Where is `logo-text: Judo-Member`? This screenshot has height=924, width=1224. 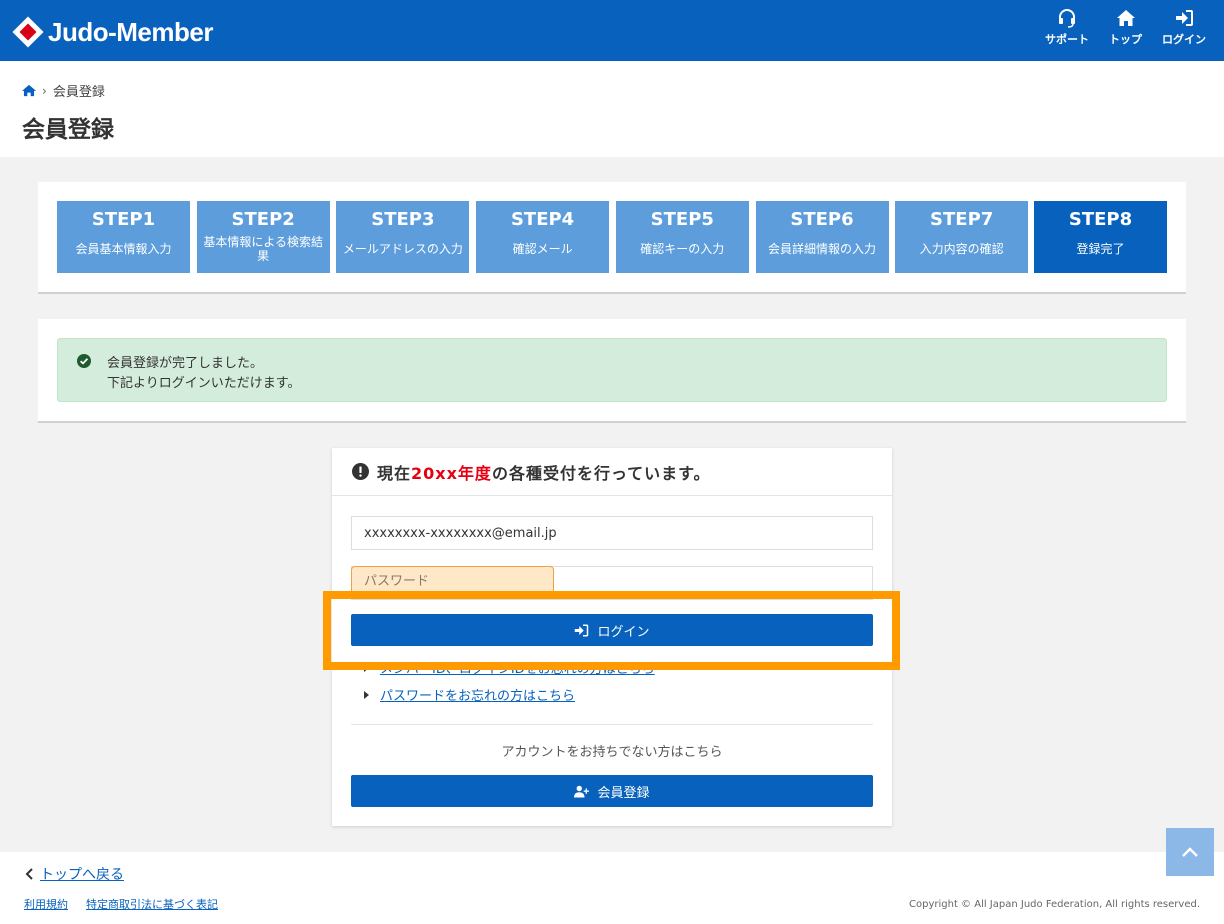
logo-text: Judo-Member is located at coordinates (130, 31).